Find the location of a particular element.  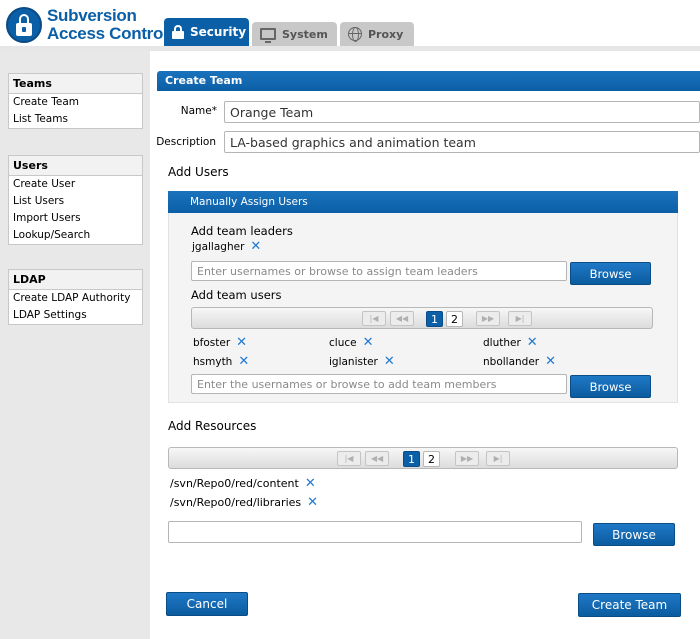

team-users-label: Add team users is located at coordinates (236, 295).